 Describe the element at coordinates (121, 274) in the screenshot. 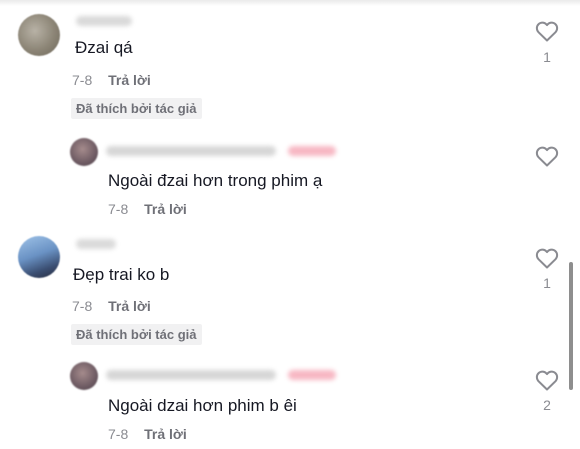

I see `comment-text: Đẹp trai ko b` at that location.